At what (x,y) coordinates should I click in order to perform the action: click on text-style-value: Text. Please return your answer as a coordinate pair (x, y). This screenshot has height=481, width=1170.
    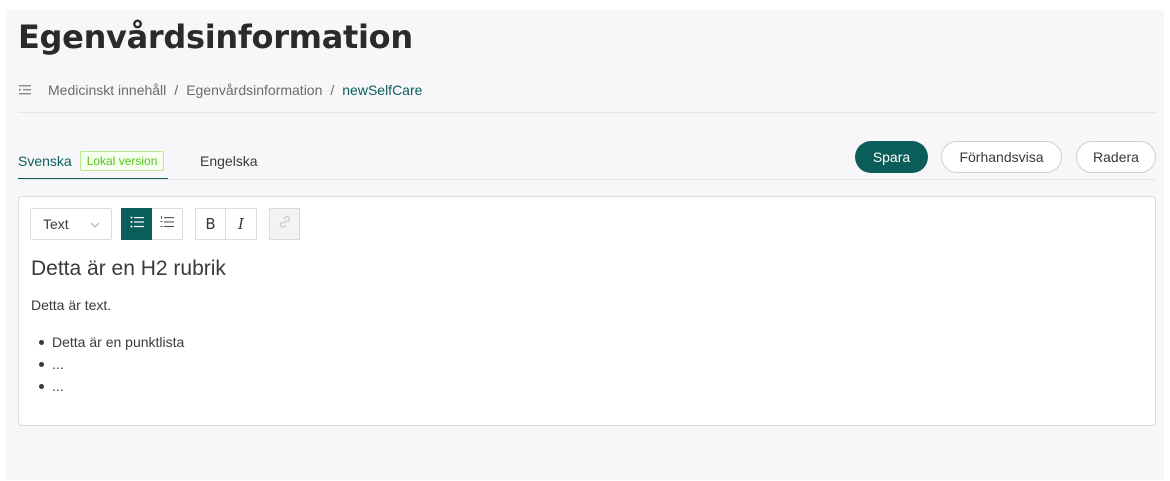
    Looking at the image, I should click on (56, 224).